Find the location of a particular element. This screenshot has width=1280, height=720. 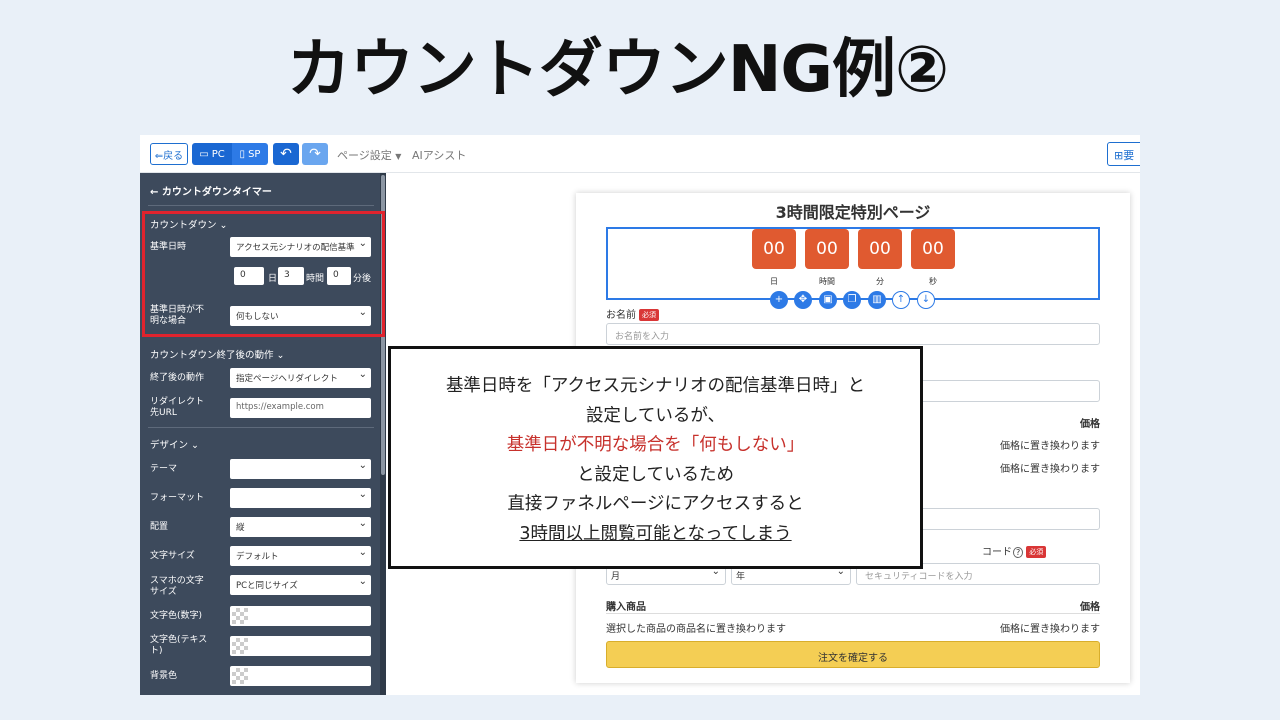

note-line-6: 3時間以上閲覧可能となってしまう is located at coordinates (655, 533).